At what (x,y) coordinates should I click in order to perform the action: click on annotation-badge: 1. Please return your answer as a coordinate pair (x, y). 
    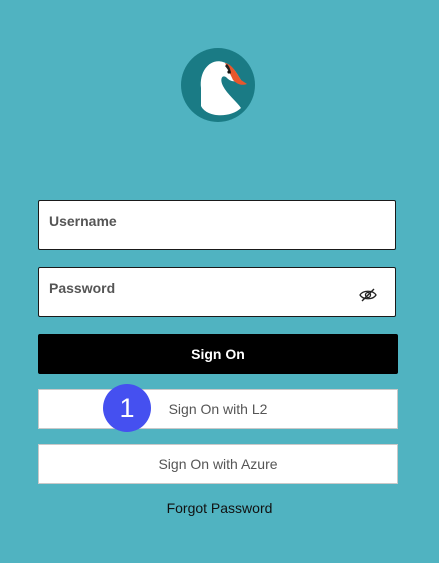
    Looking at the image, I should click on (127, 408).